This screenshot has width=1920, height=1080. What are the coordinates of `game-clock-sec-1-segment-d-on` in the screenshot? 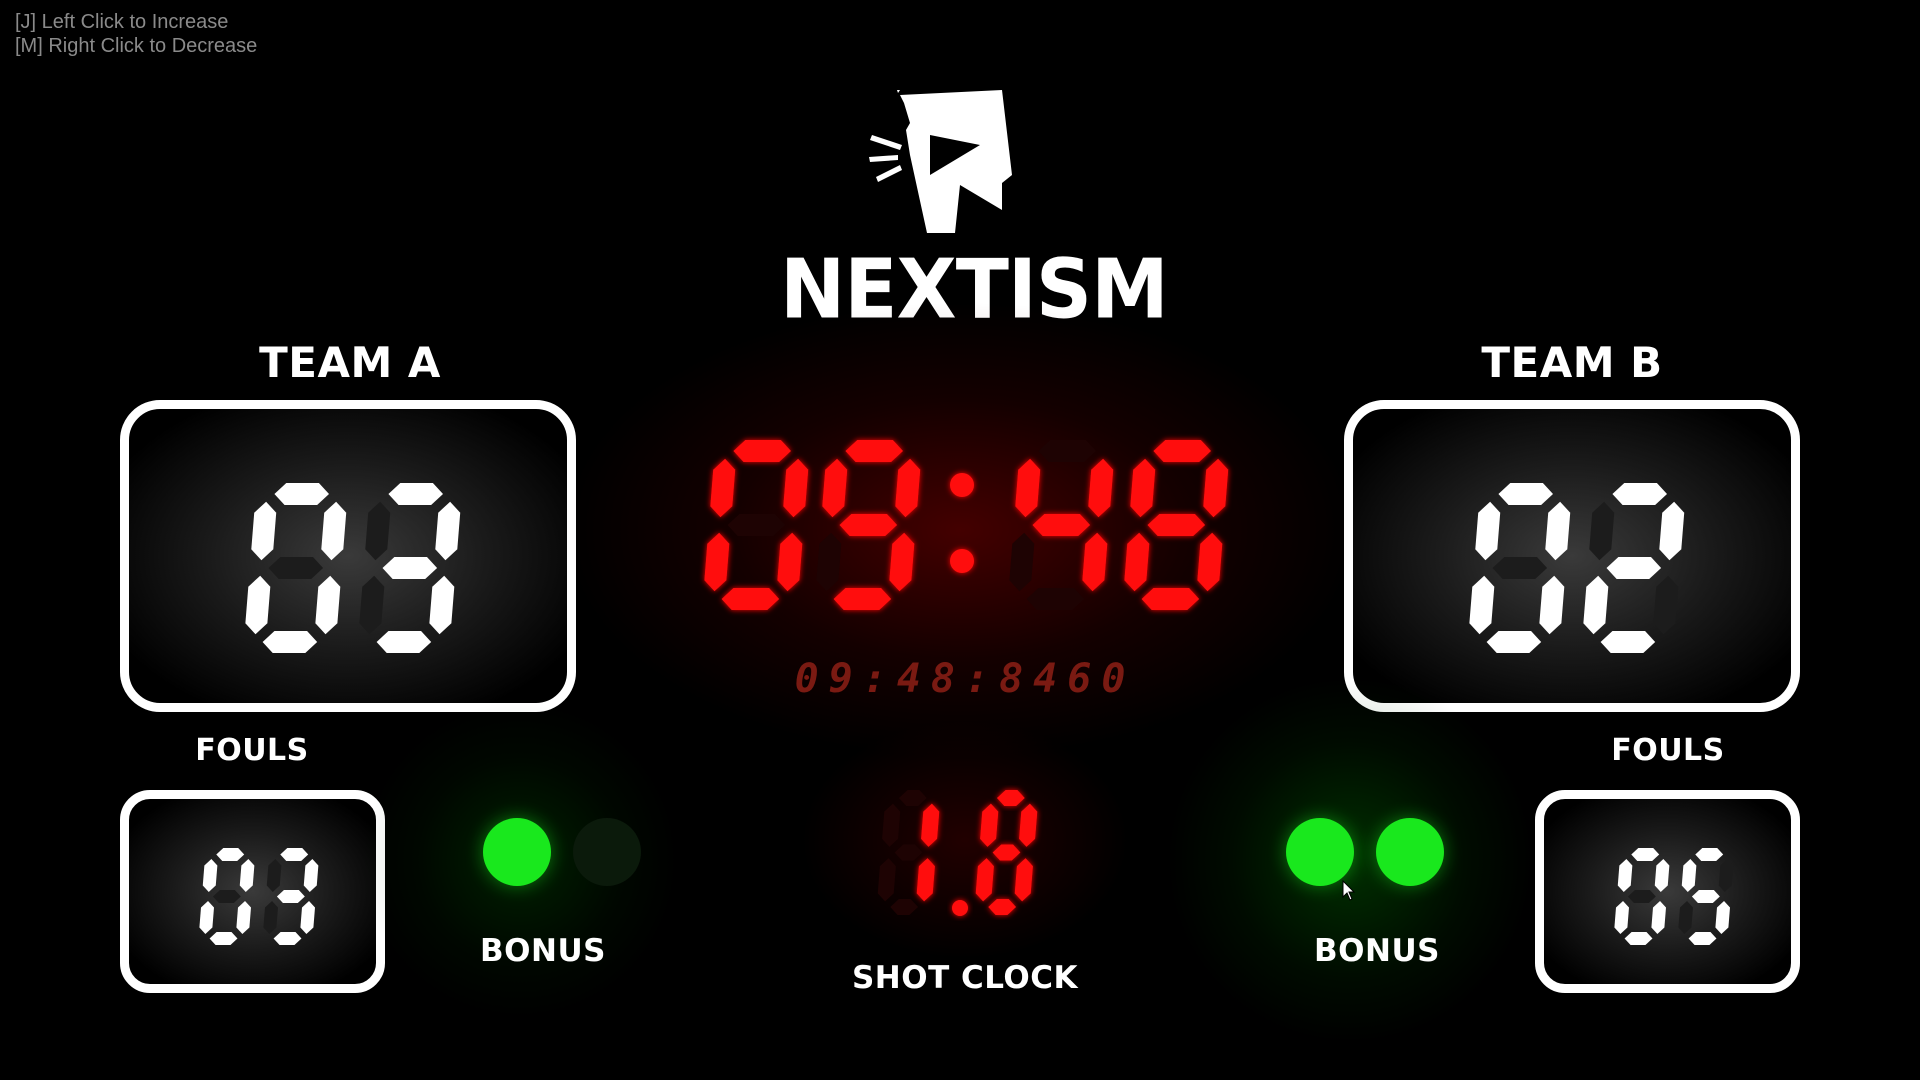 It's located at (1170, 599).